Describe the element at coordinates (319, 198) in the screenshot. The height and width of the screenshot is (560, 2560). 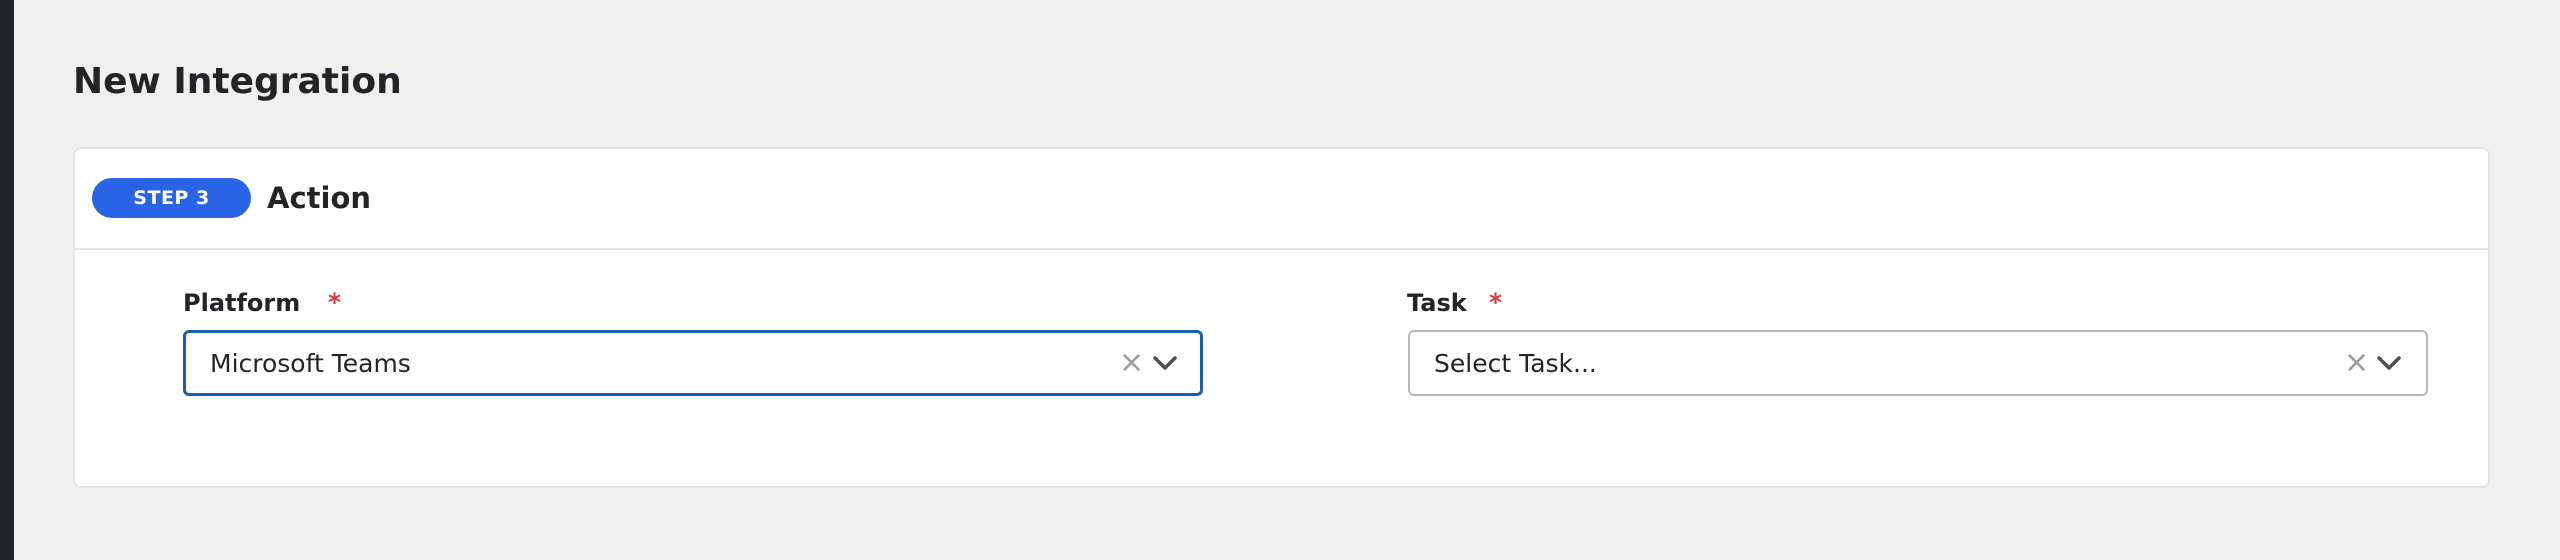
I see `step-title: Action` at that location.